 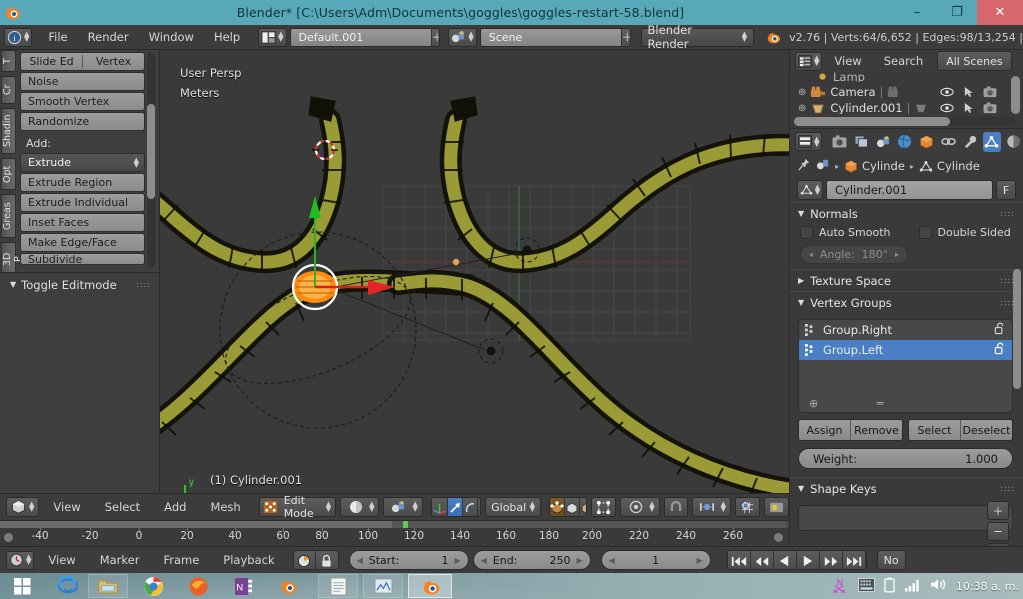 What do you see at coordinates (966, 232) in the screenshot?
I see `double-sided-checkbox-row: Double Sided` at bounding box center [966, 232].